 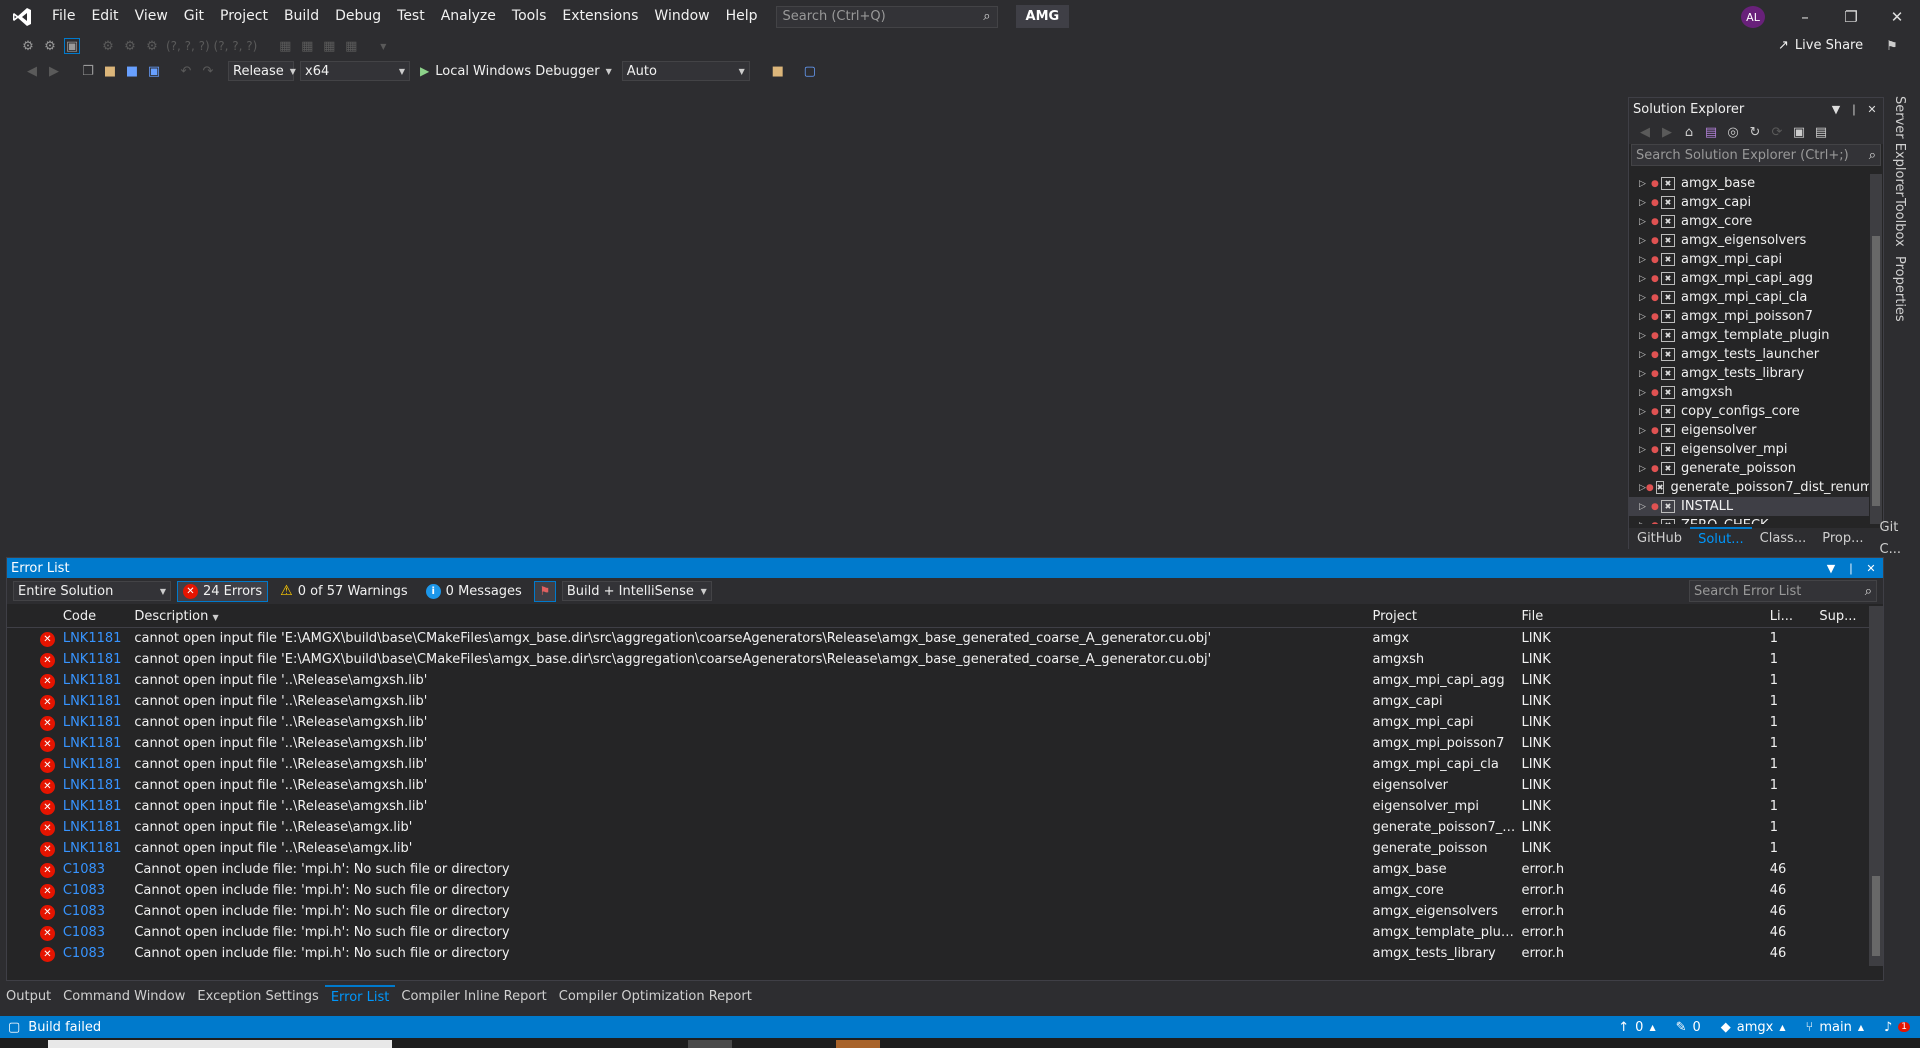 What do you see at coordinates (194, 16) in the screenshot?
I see `menu-git: Git` at bounding box center [194, 16].